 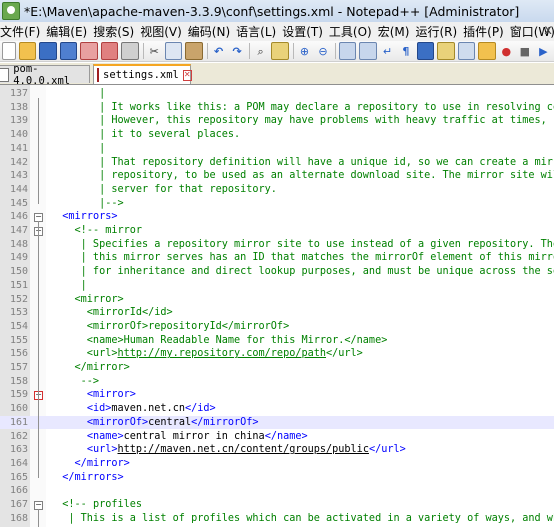 I want to click on close-tab-icon: ✕, so click(x=187, y=75).